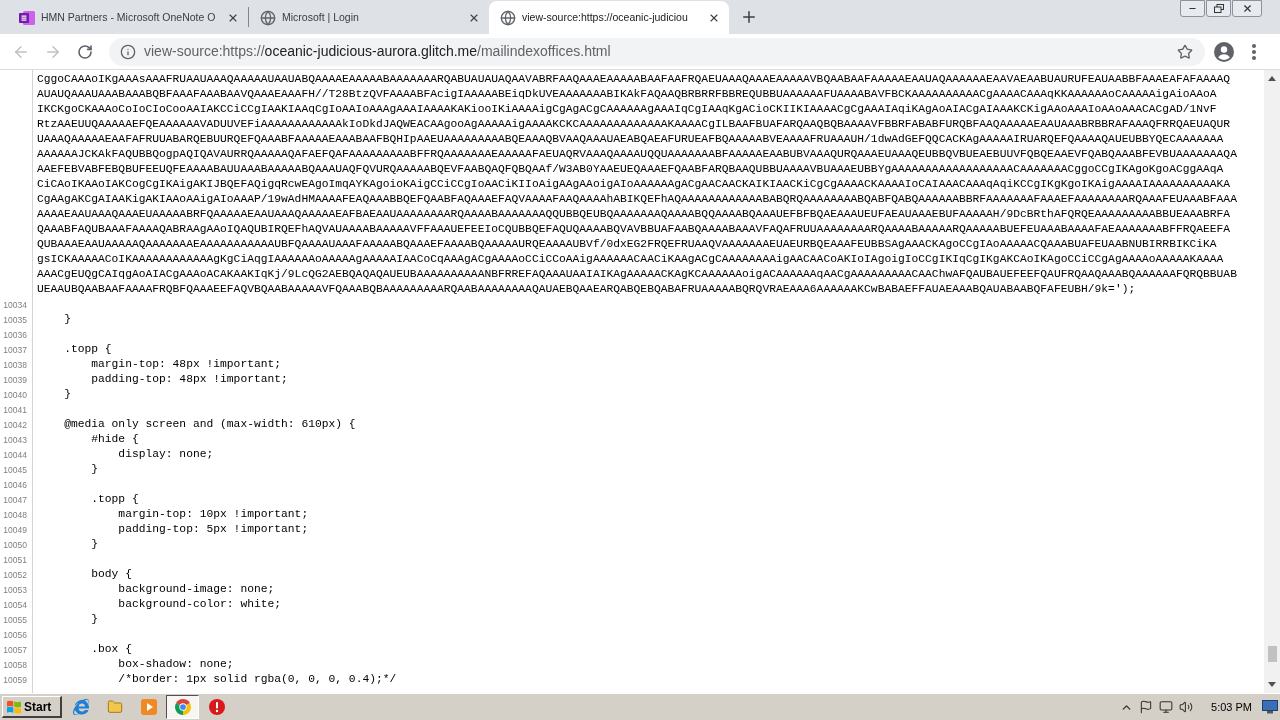 This screenshot has height=720, width=1280. Describe the element at coordinates (15, 529) in the screenshot. I see `line-number: 10049` at that location.